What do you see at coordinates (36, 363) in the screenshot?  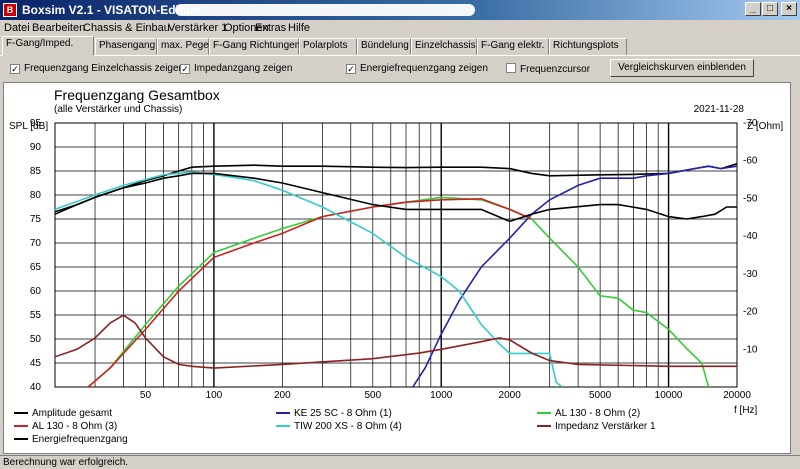 I see `y-tick-label: 45` at bounding box center [36, 363].